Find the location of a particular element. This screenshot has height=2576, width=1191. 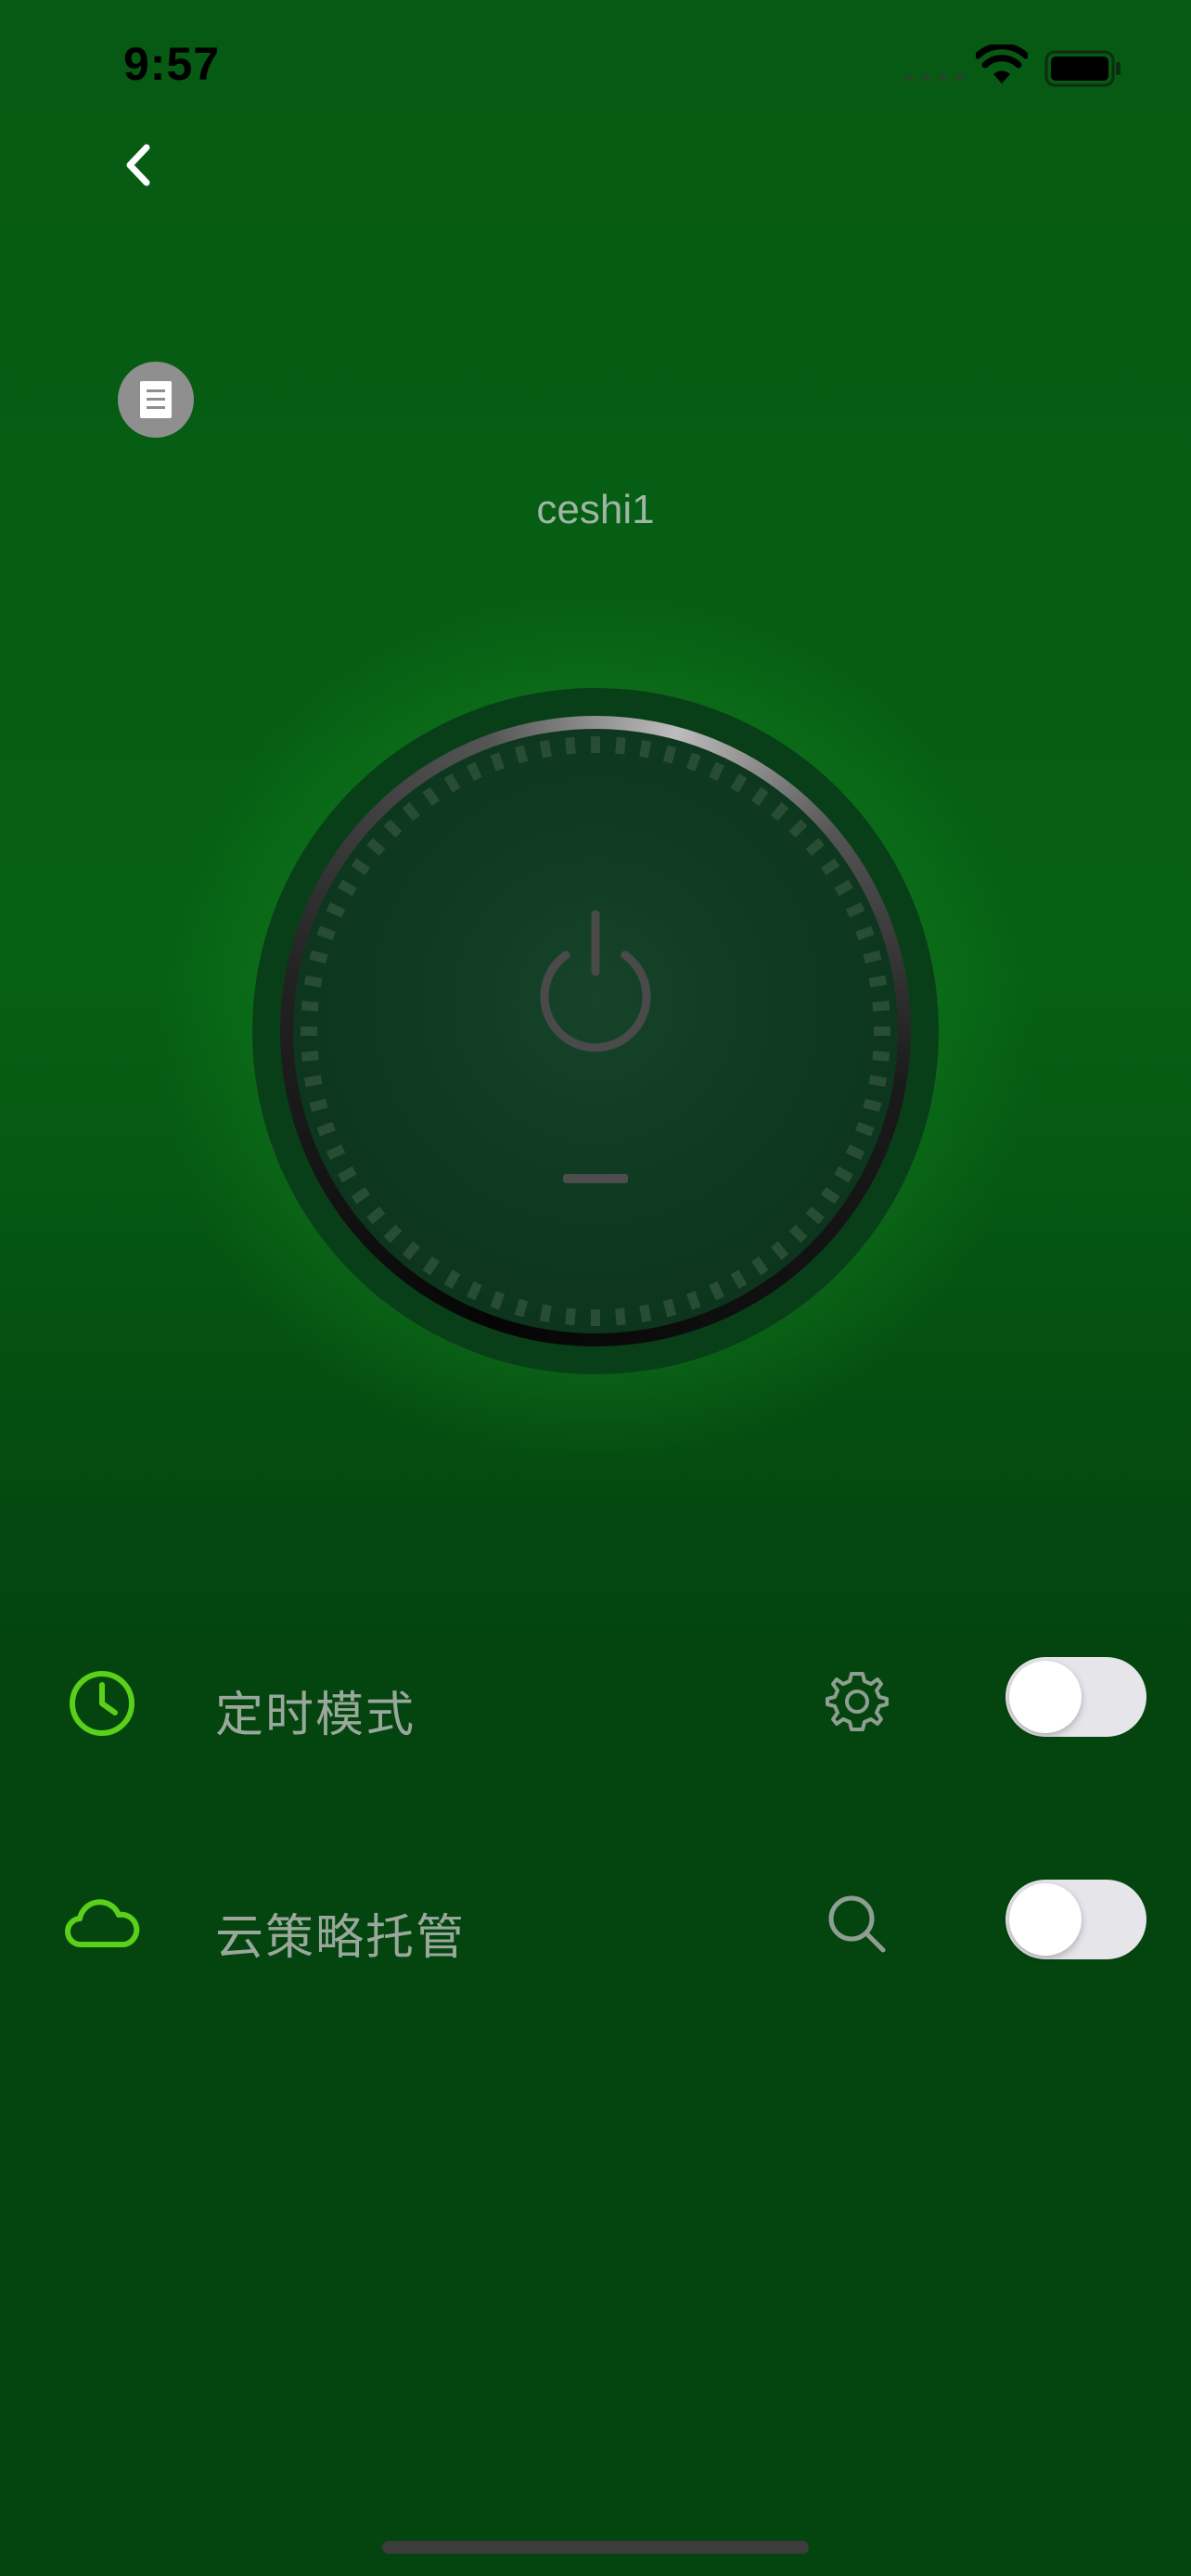

signal-icon is located at coordinates (935, 77).